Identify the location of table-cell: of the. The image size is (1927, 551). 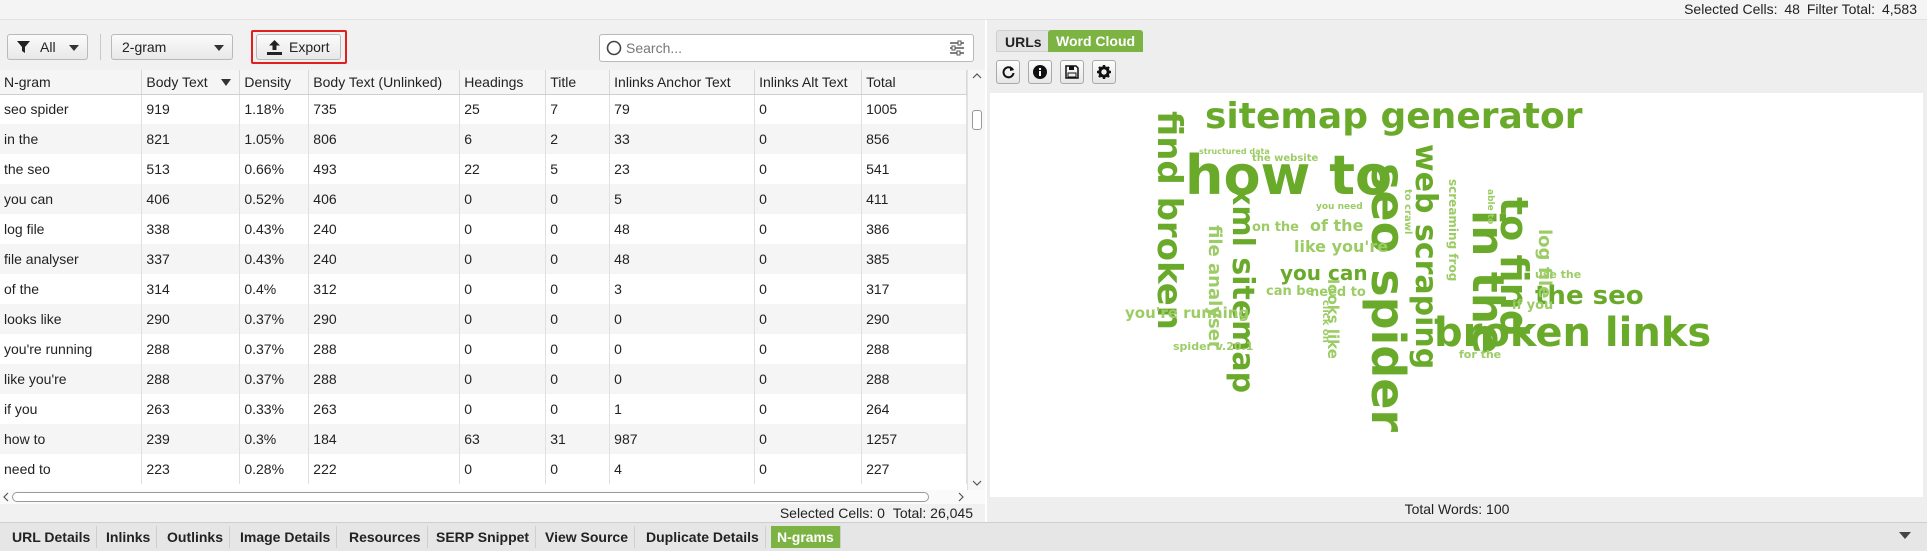
(71, 289).